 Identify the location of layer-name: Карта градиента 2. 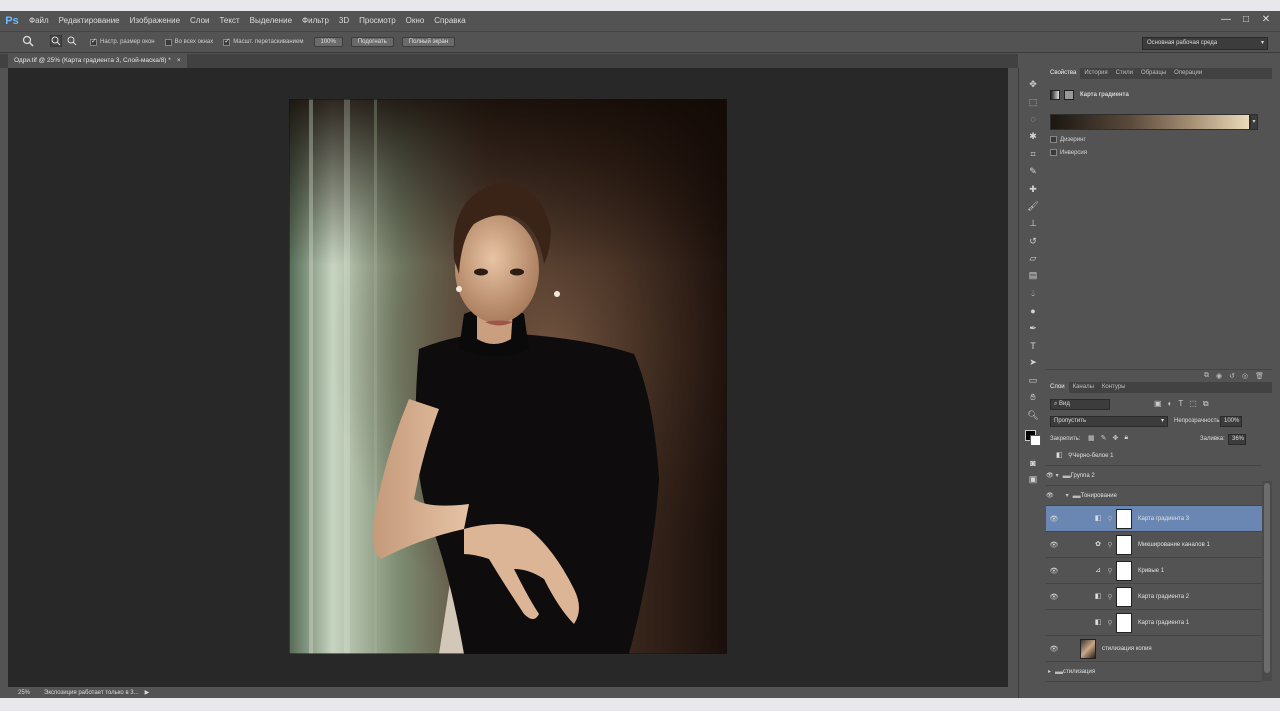
(1163, 597).